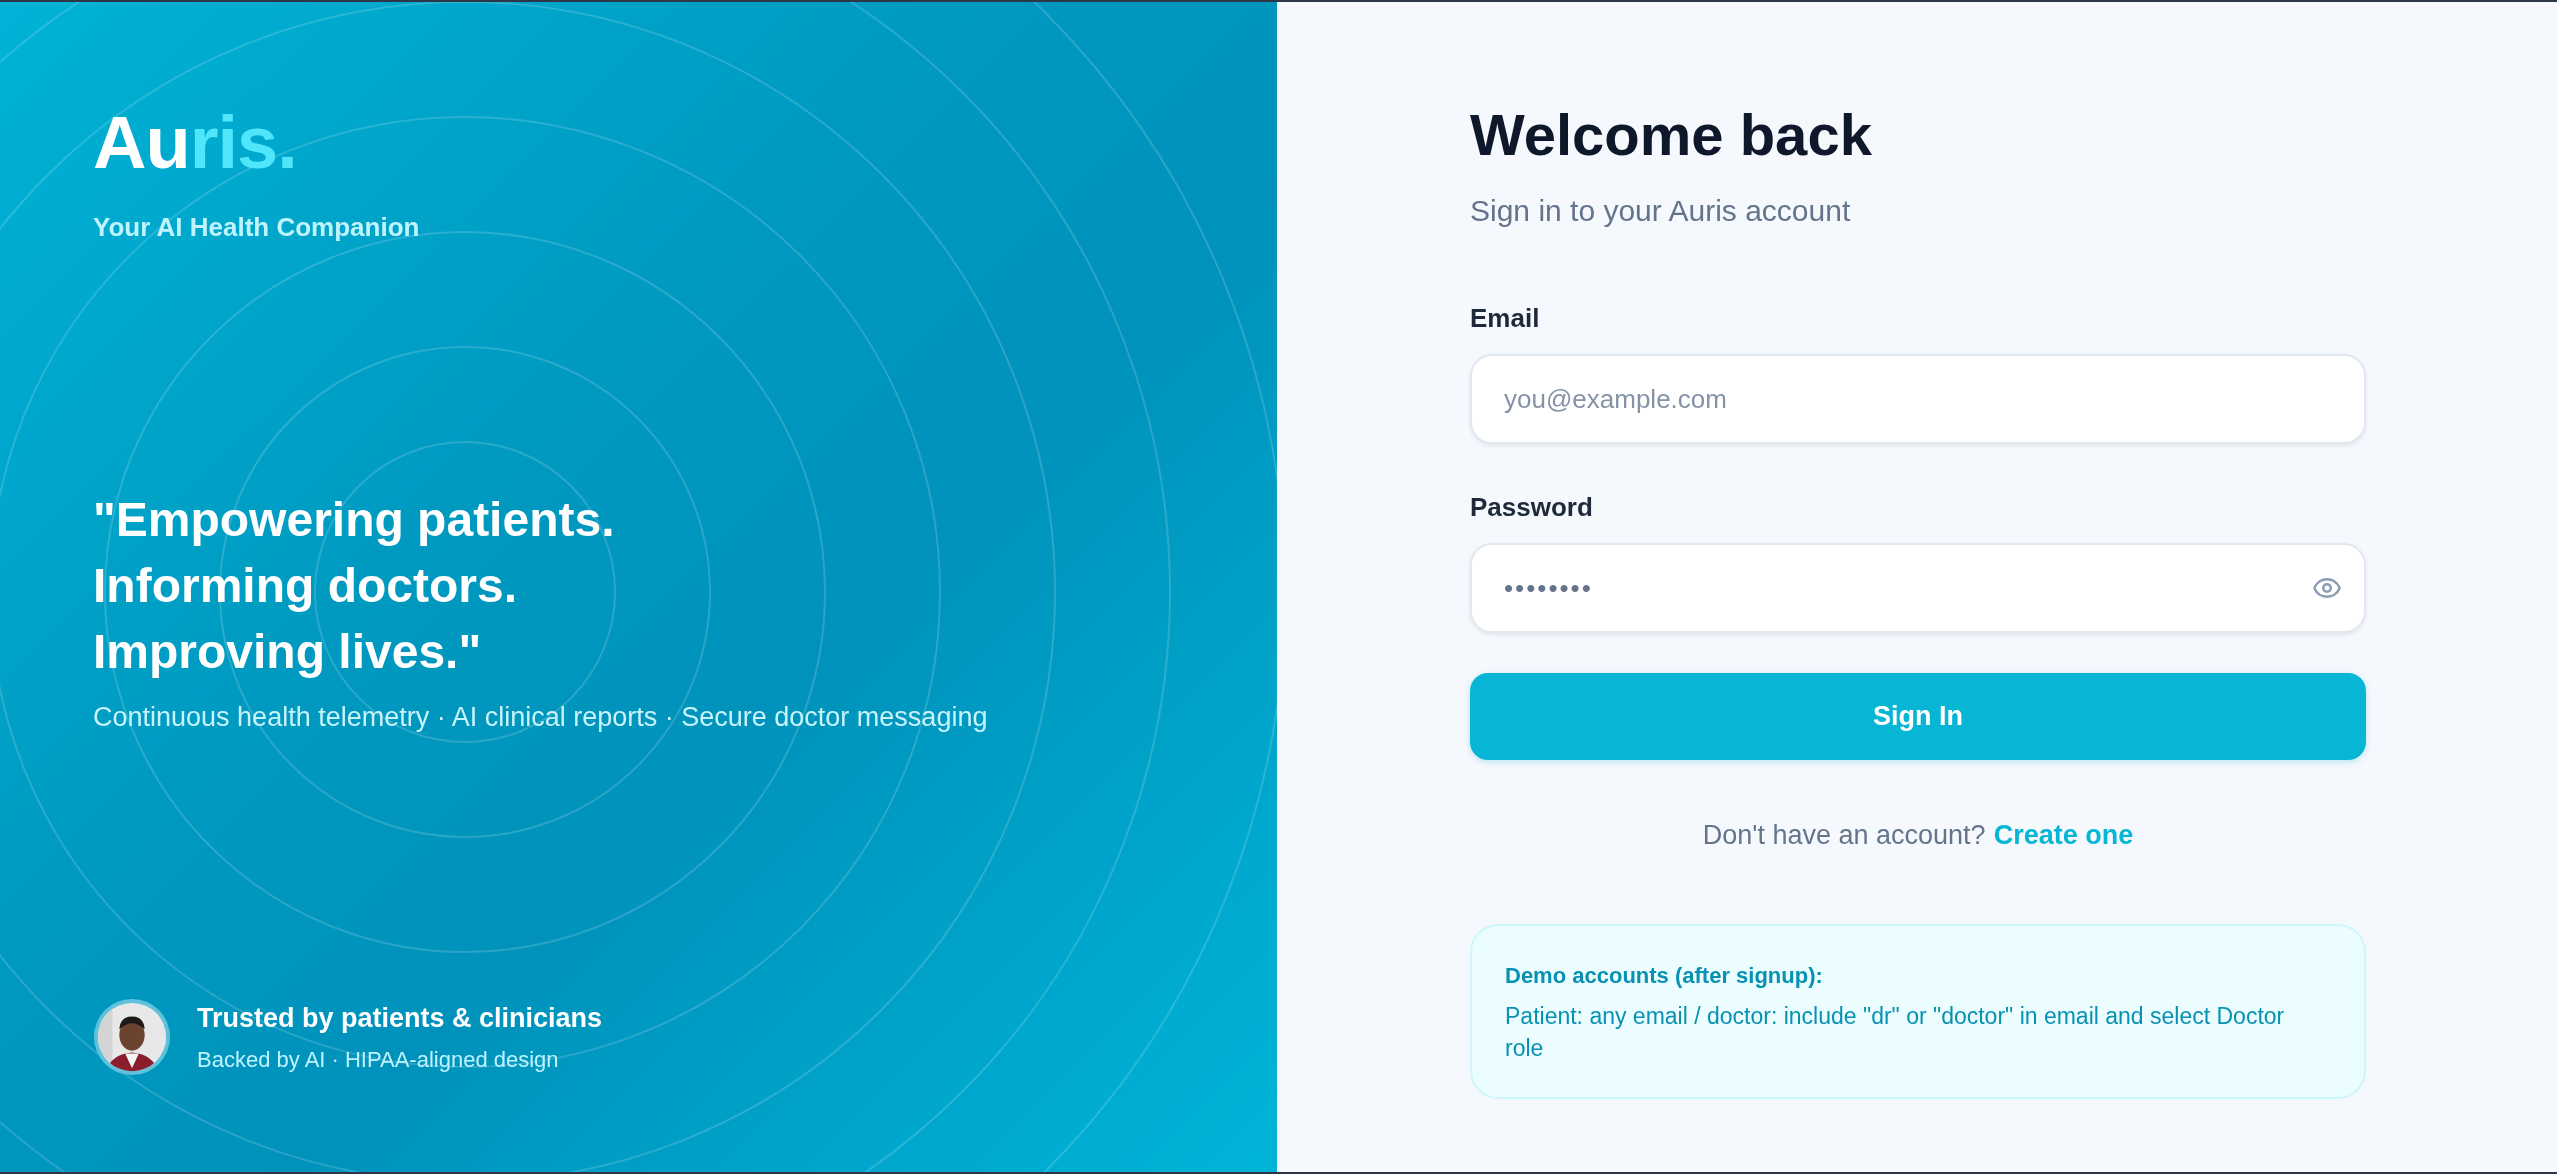 This screenshot has width=2557, height=1174. I want to click on password-field: ••••••••, so click(1918, 588).